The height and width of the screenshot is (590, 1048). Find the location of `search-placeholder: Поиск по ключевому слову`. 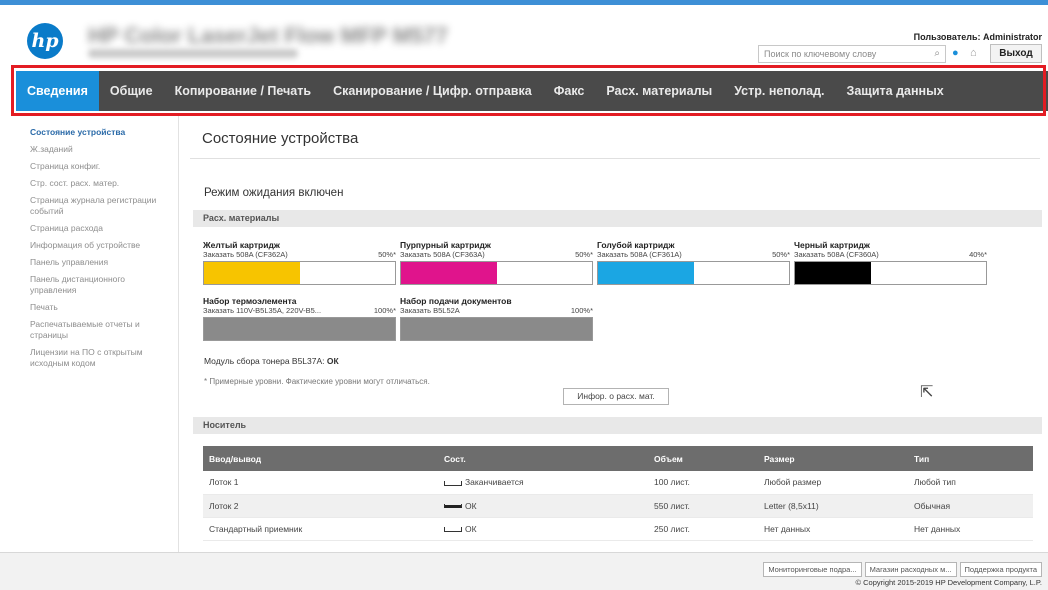

search-placeholder: Поиск по ключевому слову is located at coordinates (820, 54).